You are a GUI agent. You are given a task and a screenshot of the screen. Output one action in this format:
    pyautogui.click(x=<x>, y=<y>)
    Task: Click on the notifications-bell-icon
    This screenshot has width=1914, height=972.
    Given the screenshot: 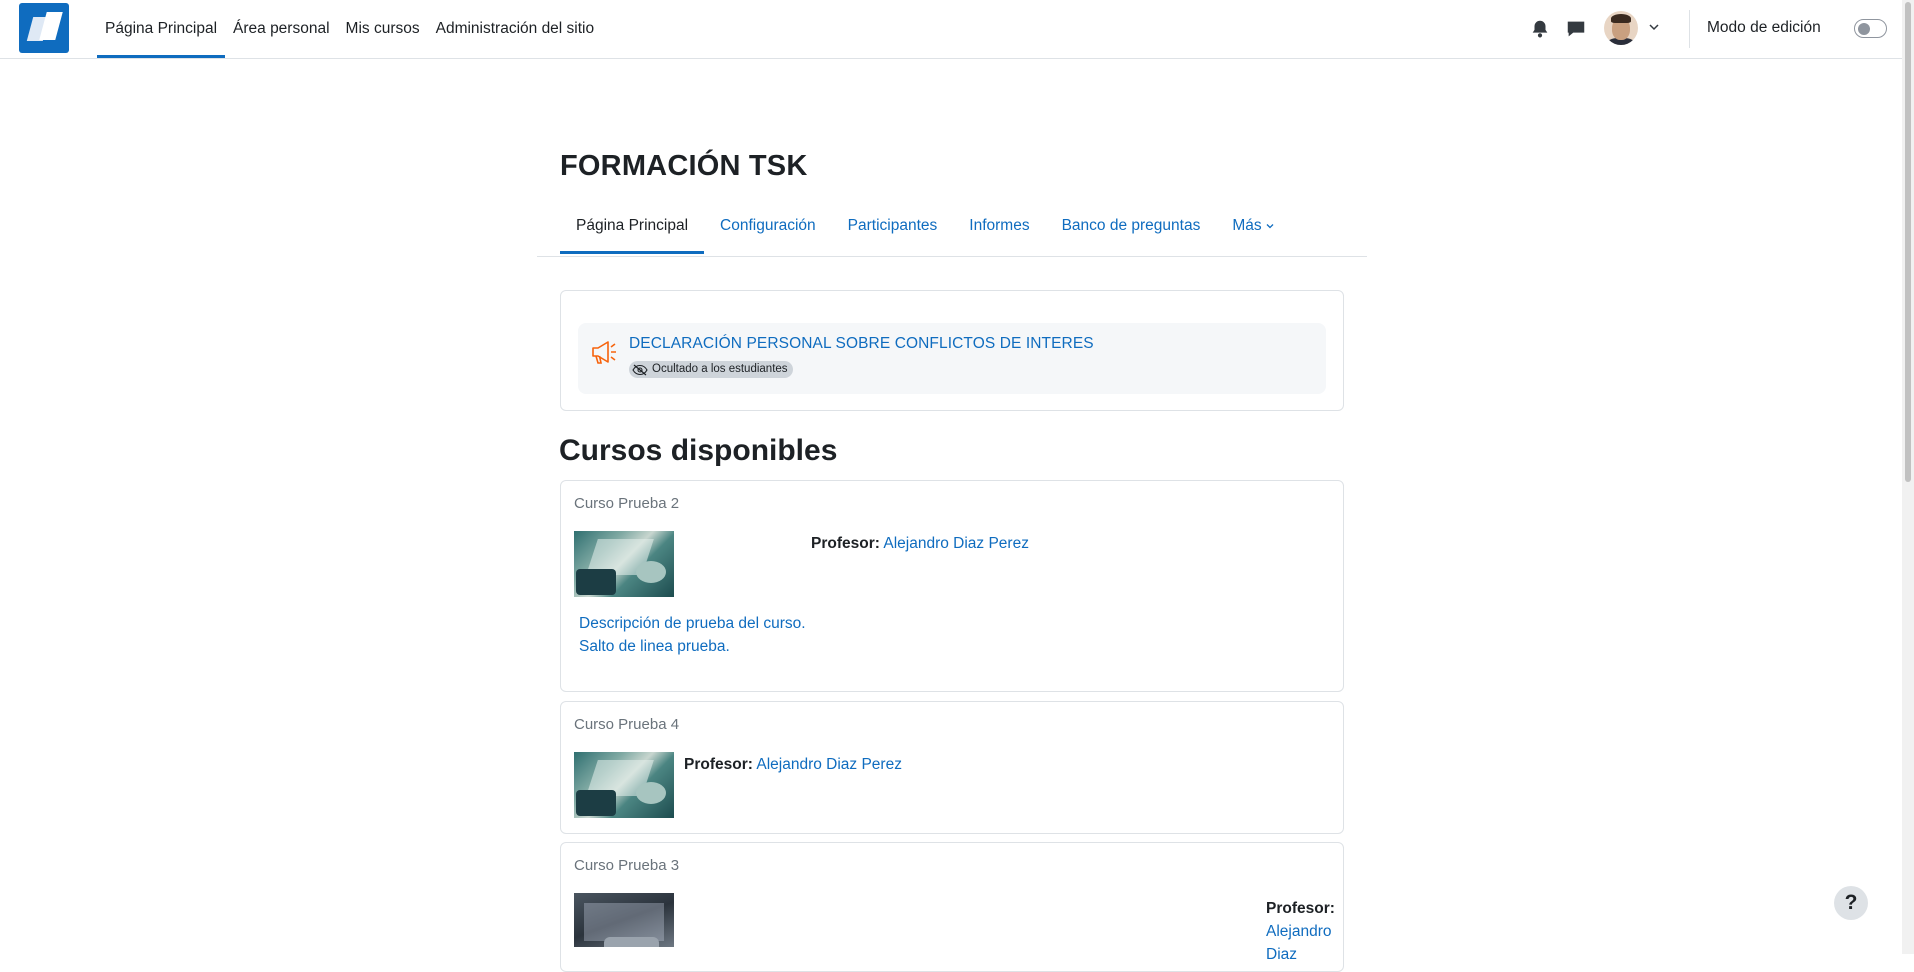 What is the action you would take?
    pyautogui.click(x=1540, y=29)
    